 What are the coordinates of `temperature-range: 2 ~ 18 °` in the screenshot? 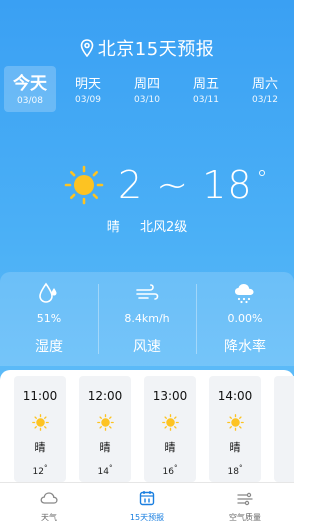 It's located at (193, 185).